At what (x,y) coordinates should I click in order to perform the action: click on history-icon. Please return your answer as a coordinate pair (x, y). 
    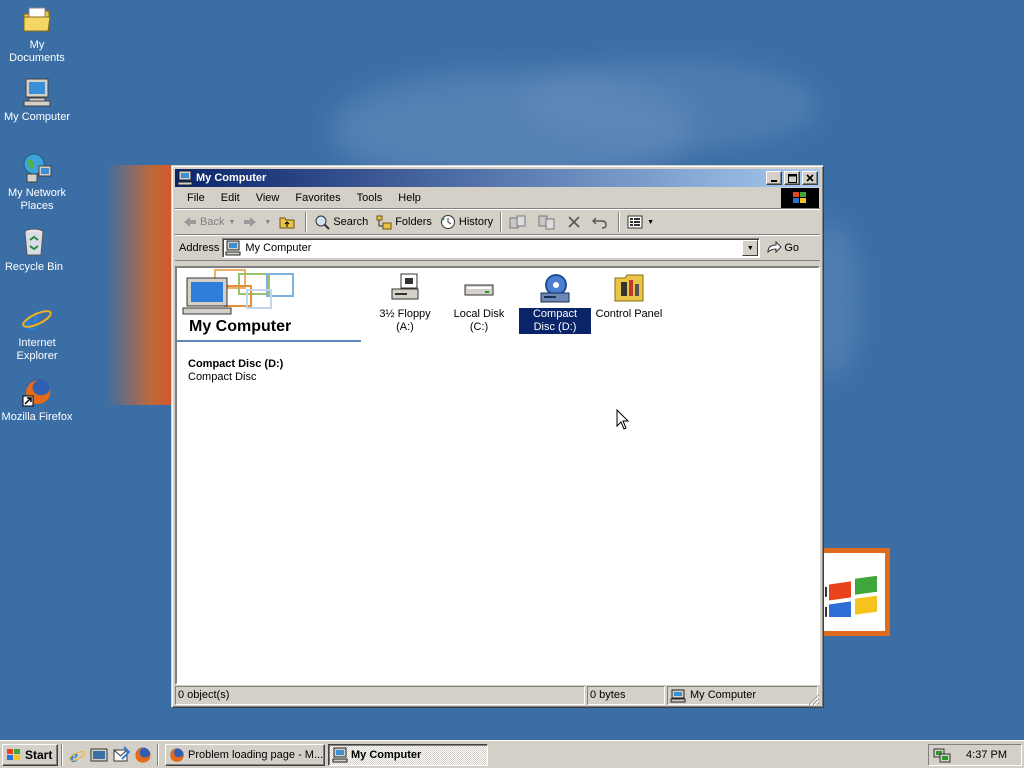
    Looking at the image, I should click on (447, 222).